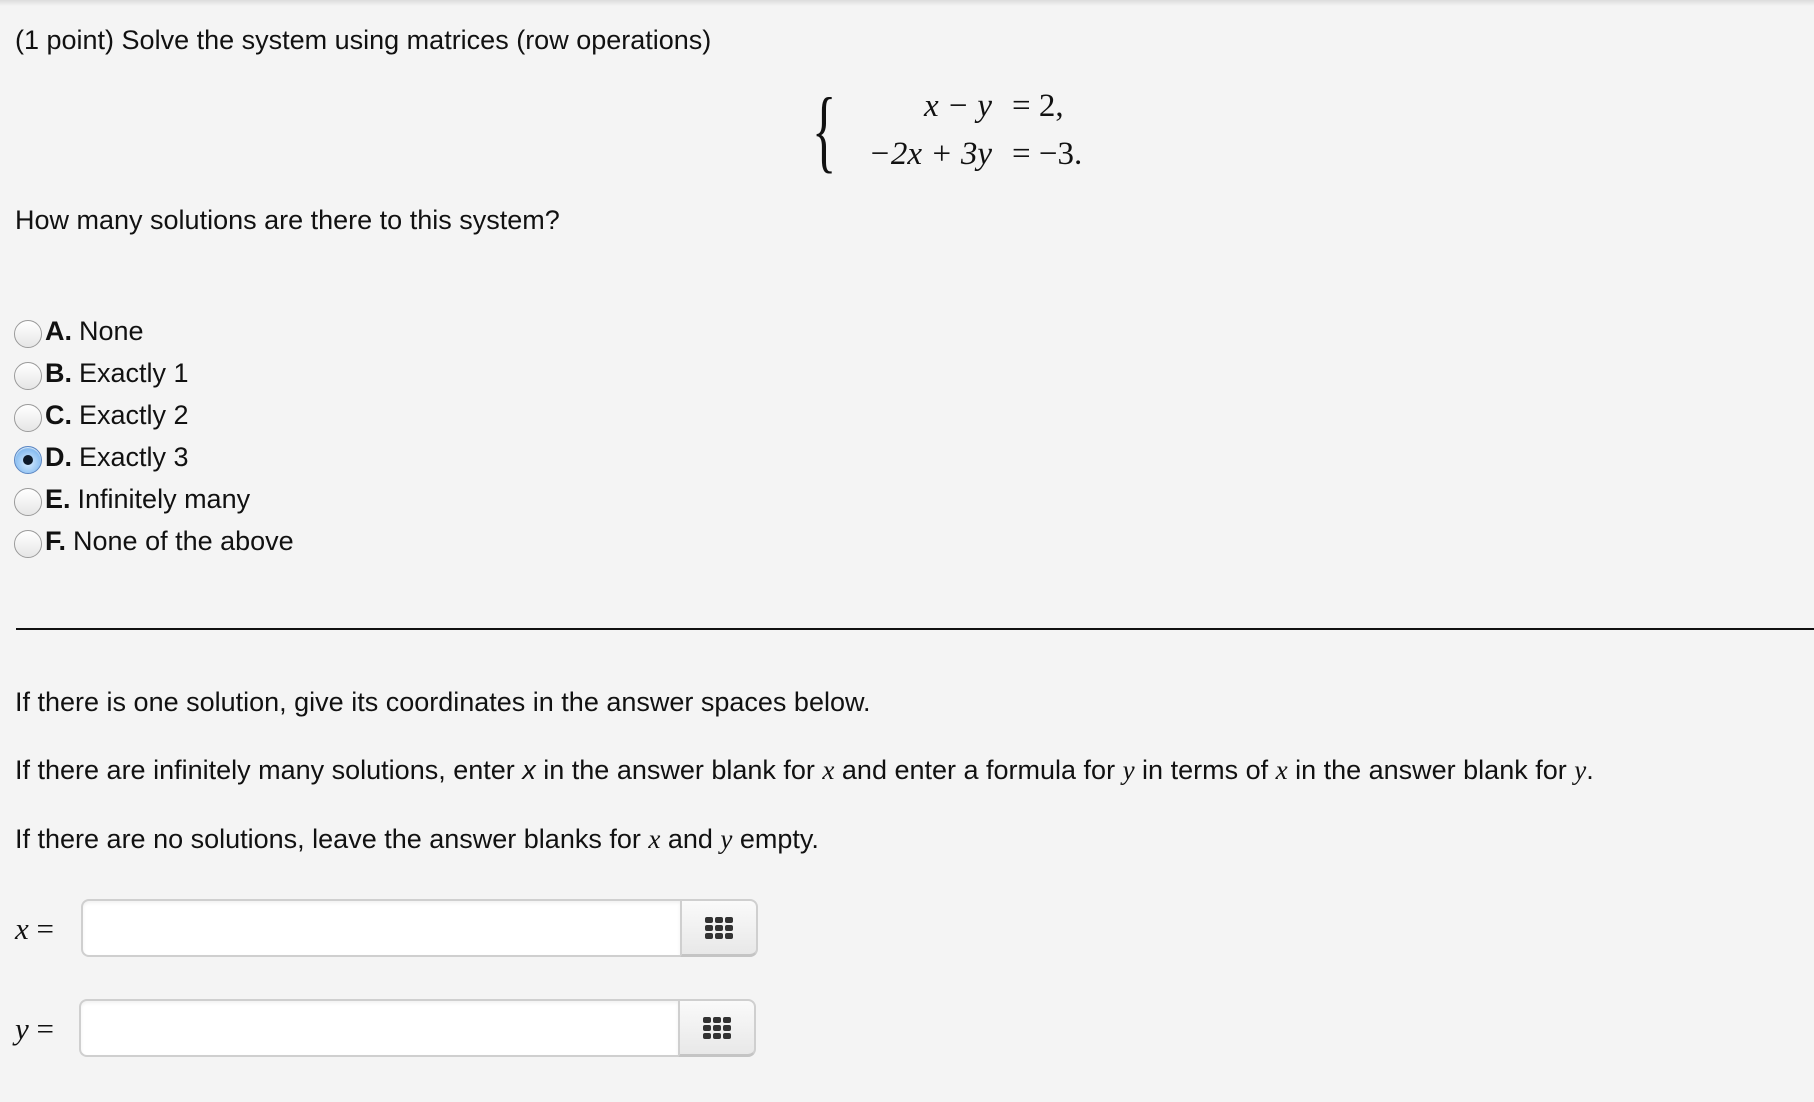 The image size is (1814, 1102). I want to click on y-answer-label: y =, so click(34, 1029).